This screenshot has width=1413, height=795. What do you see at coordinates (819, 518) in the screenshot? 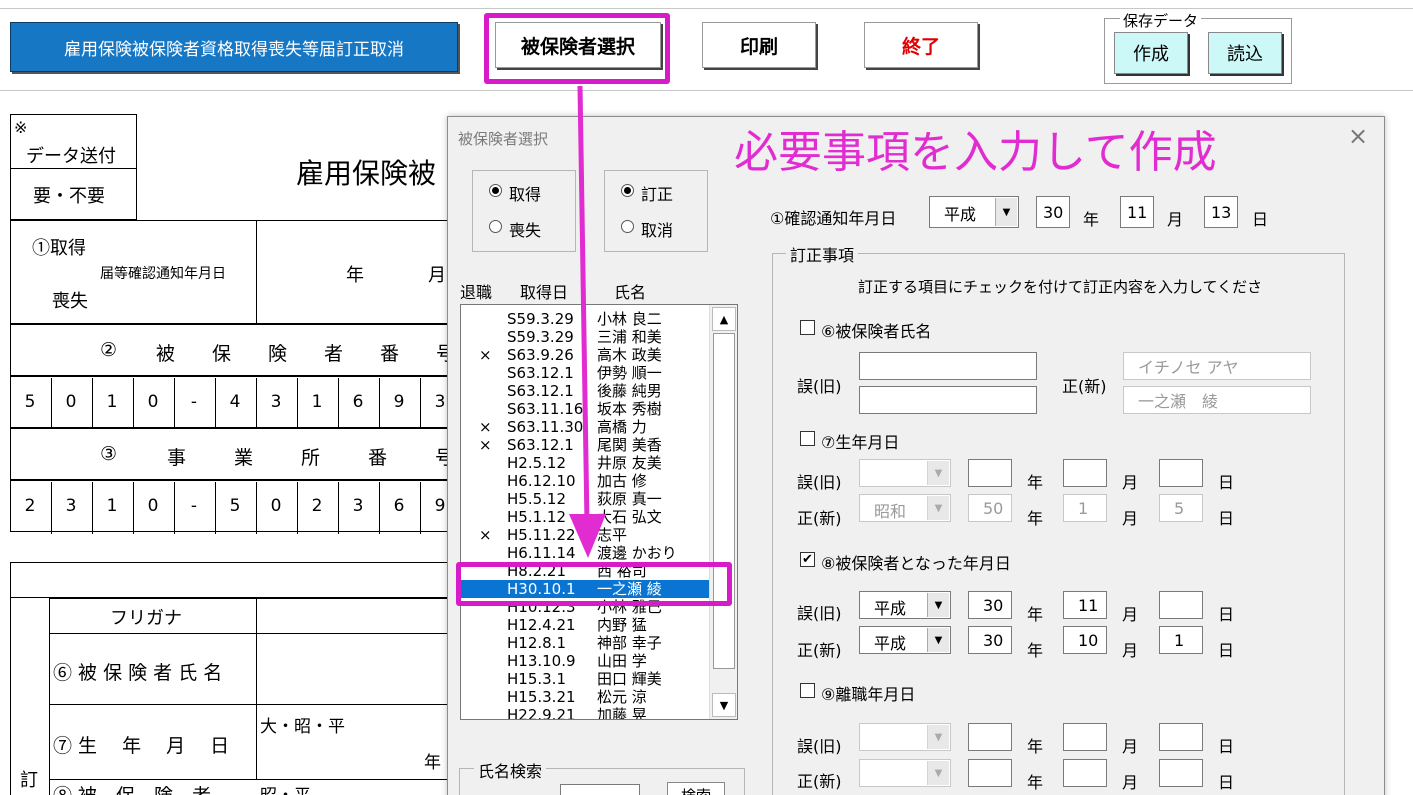
I see `birth-right-label: 正(新)` at bounding box center [819, 518].